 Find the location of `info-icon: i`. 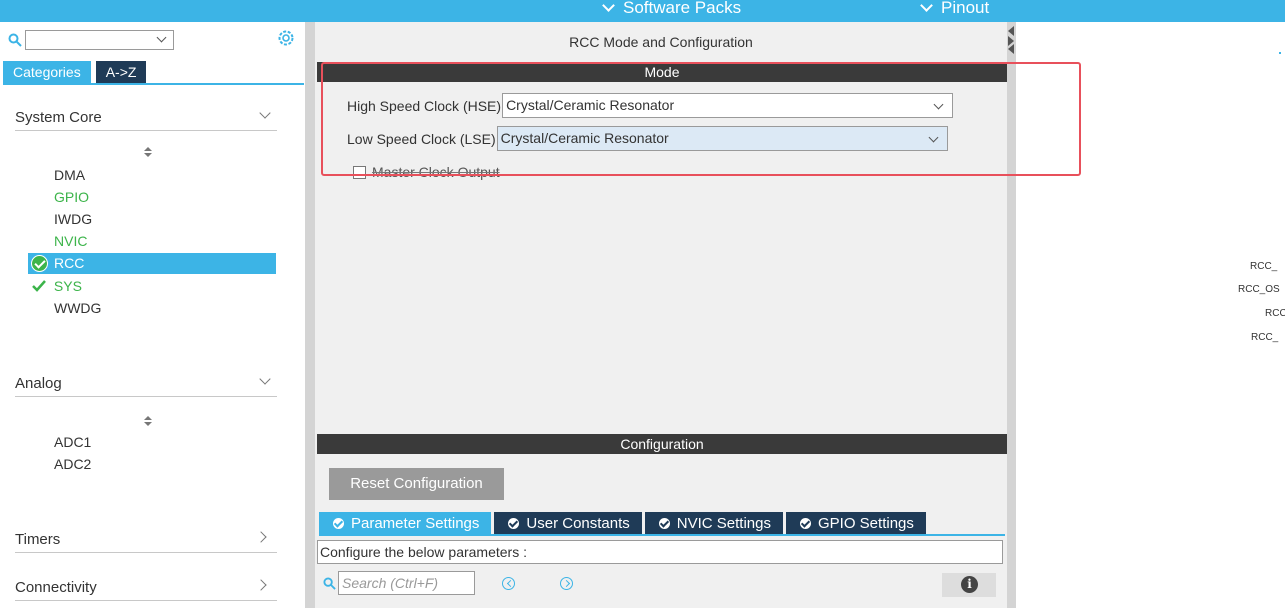

info-icon: i is located at coordinates (969, 584).